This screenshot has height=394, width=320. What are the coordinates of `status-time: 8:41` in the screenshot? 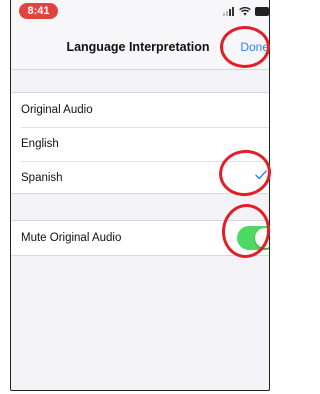 It's located at (38, 11).